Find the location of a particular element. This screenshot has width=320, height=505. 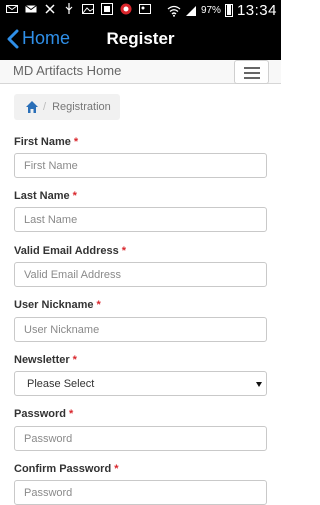

email-label-text: Valid Email Address is located at coordinates (66, 251).